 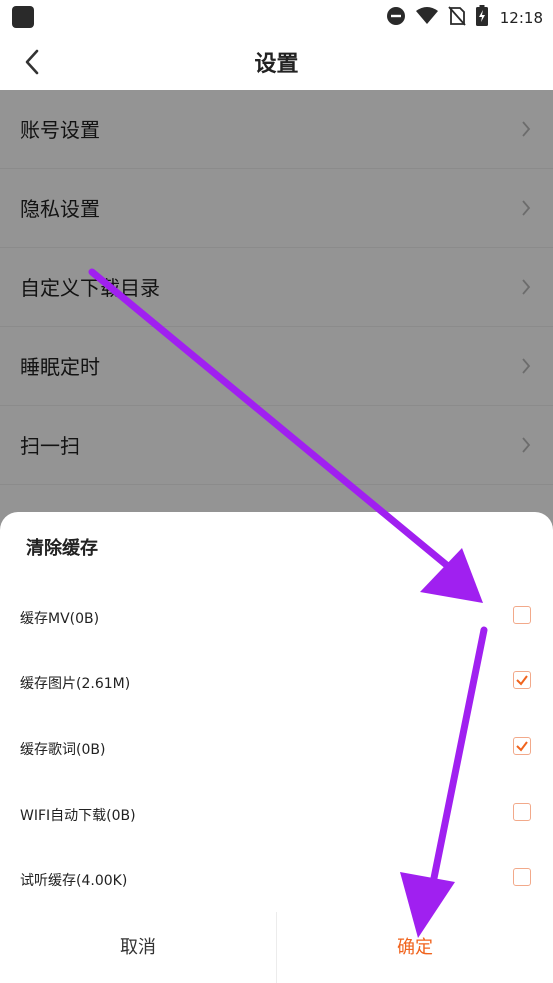 I want to click on wifi-icon, so click(x=426, y=17).